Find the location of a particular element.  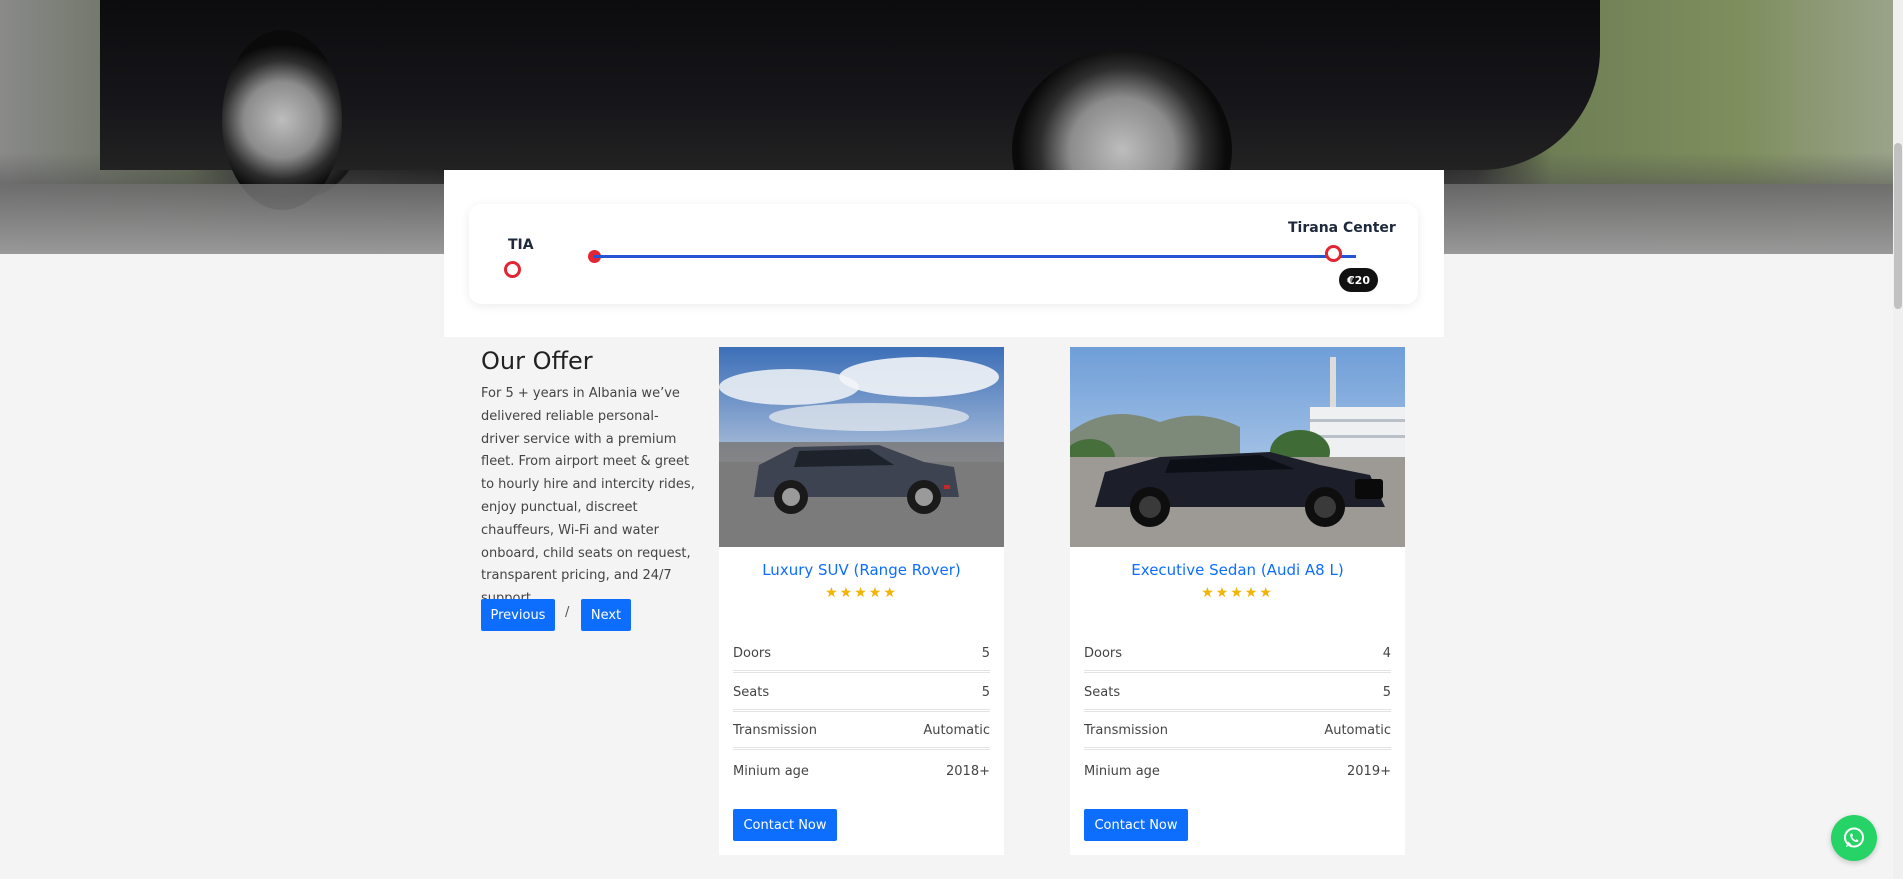

next-button: Next is located at coordinates (606, 615).